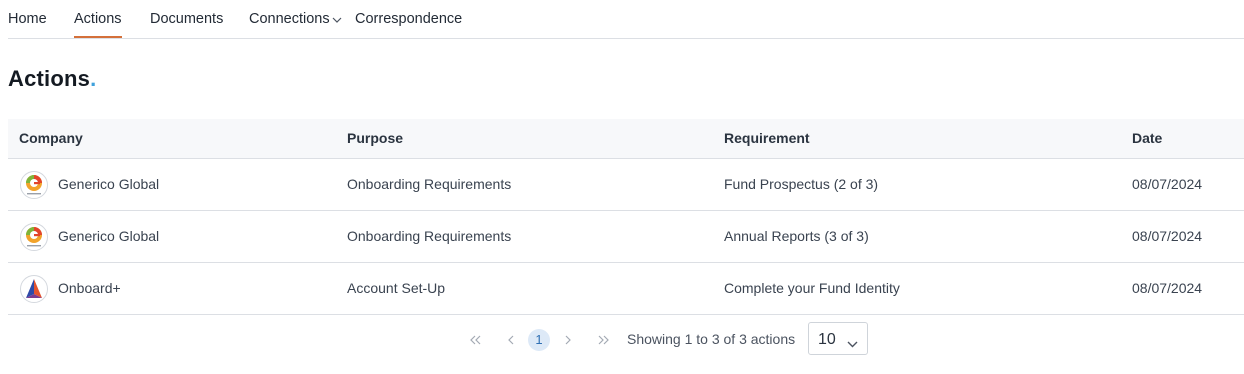  What do you see at coordinates (812, 288) in the screenshot?
I see `requirement-cell: Complete your Fund Identity` at bounding box center [812, 288].